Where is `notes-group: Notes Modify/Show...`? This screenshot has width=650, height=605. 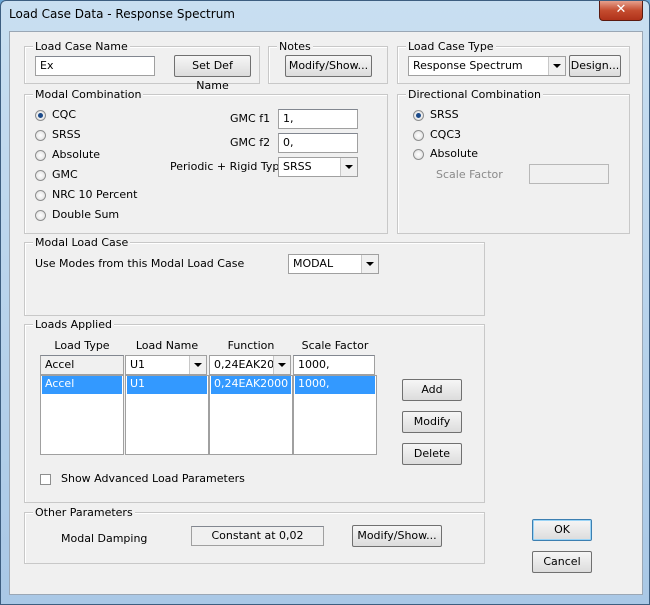 notes-group: Notes Modify/Show... is located at coordinates (328, 62).